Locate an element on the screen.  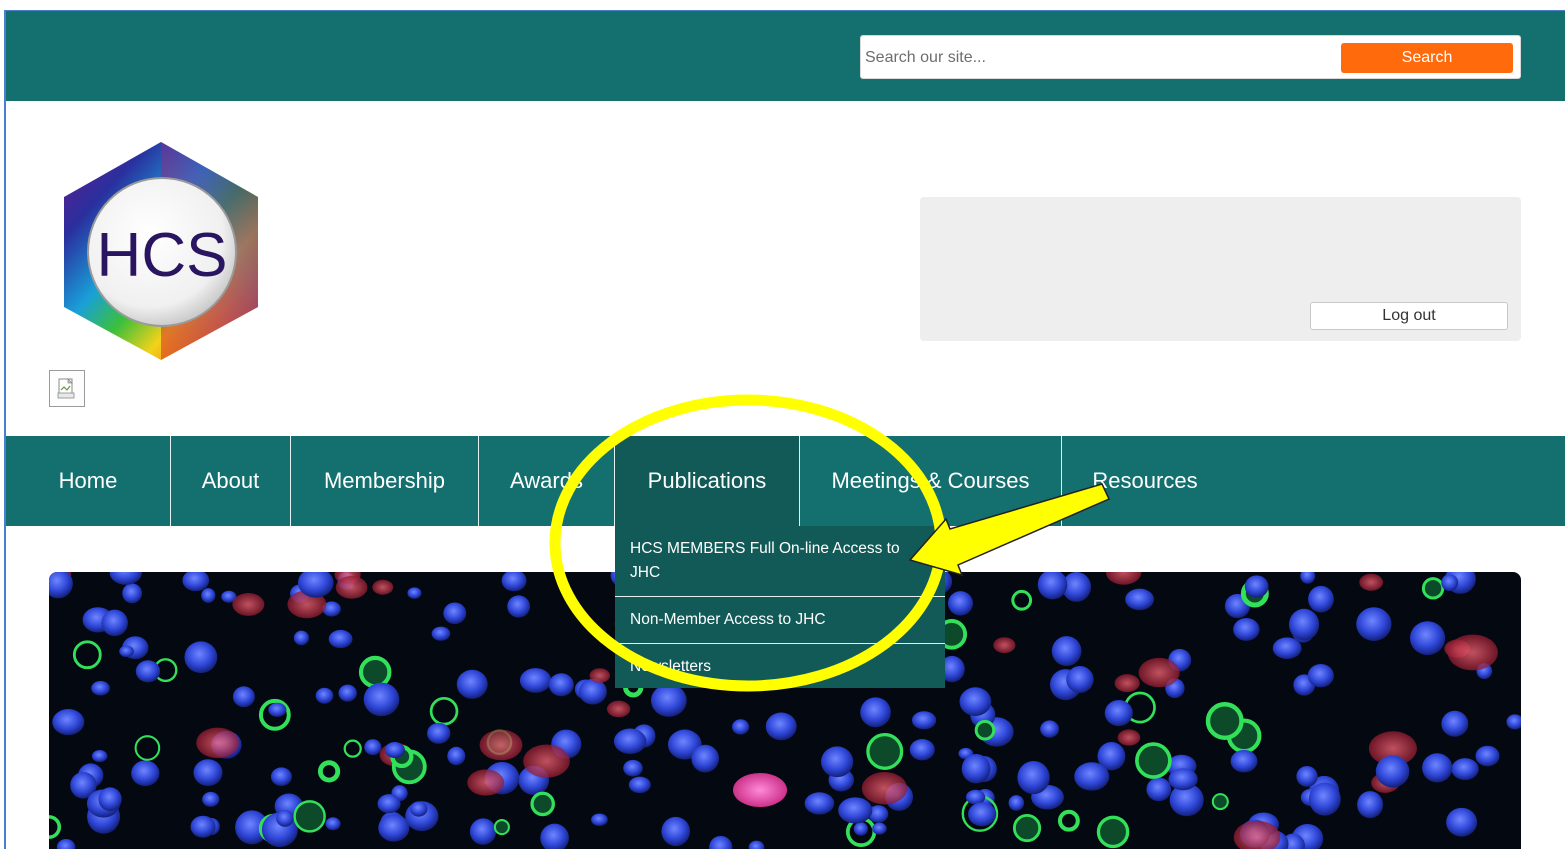
nav-item-publications: Publications is located at coordinates (707, 481).